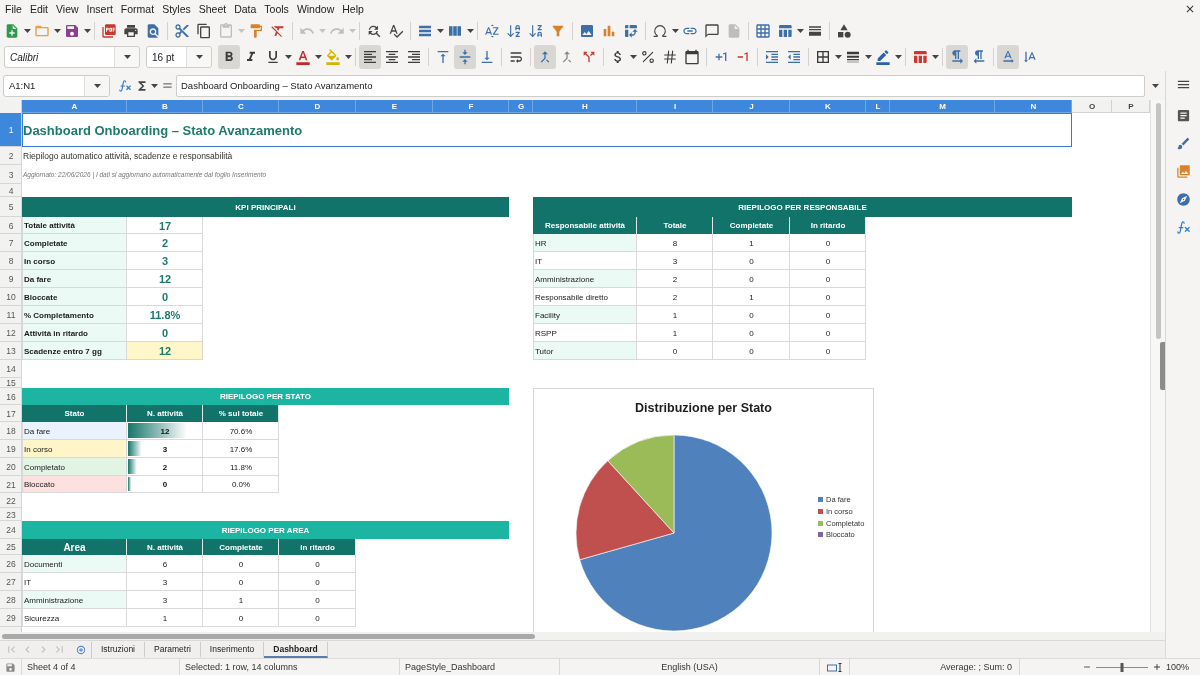  I want to click on row-header: 22, so click(11, 500).